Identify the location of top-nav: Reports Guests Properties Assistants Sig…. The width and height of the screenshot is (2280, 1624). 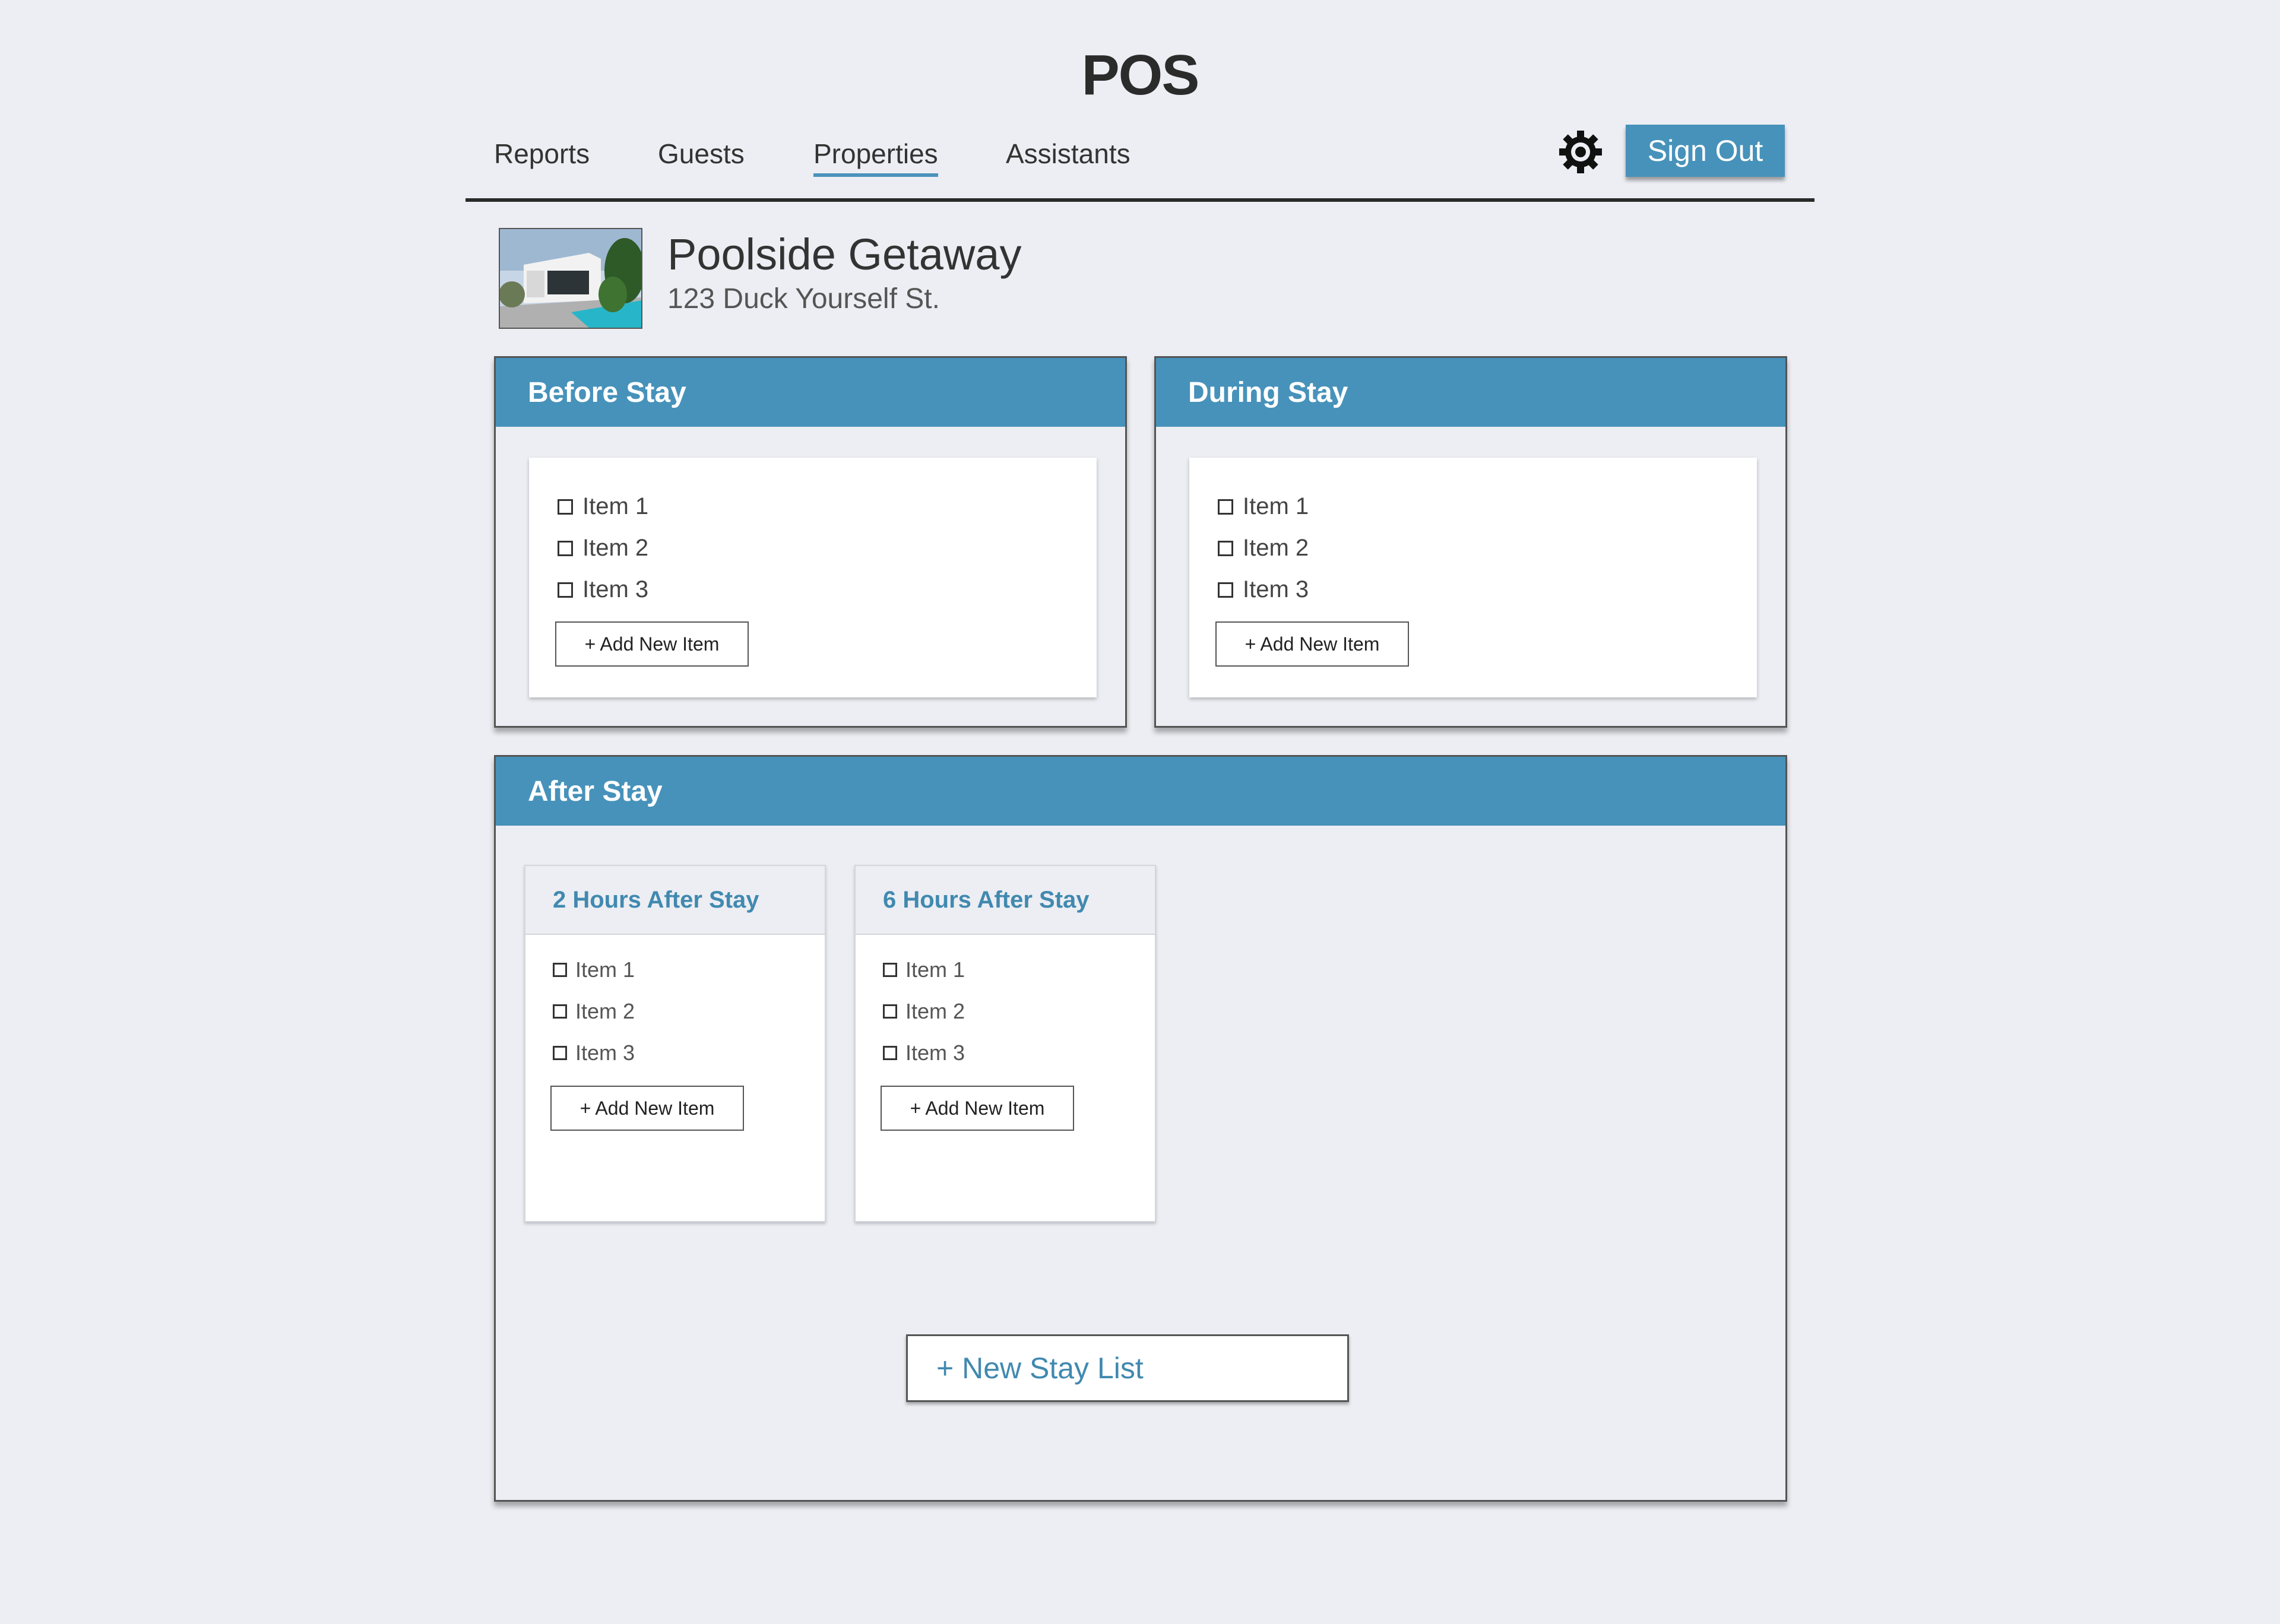
(1140, 160).